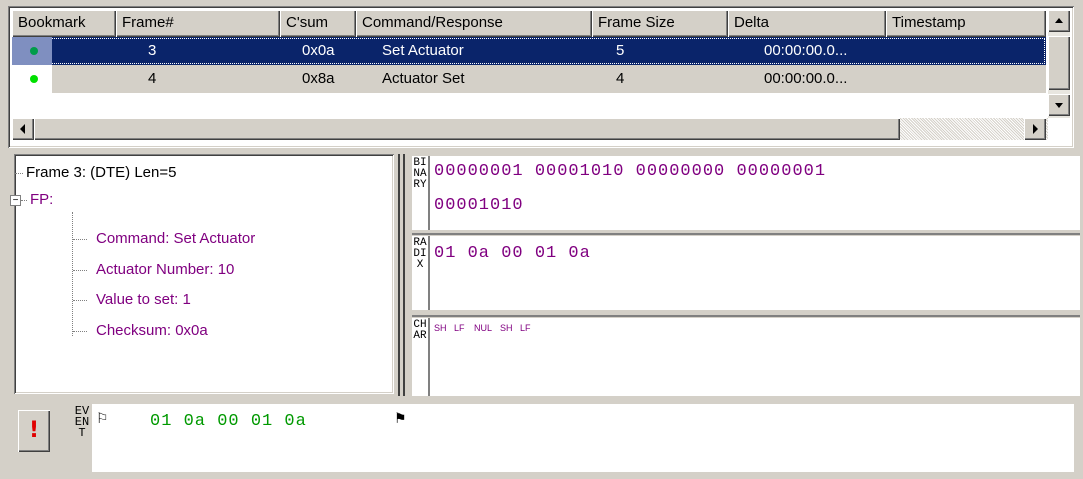 This screenshot has height=479, width=1083. What do you see at coordinates (175, 239) in the screenshot?
I see `tree-field-command: Command: Set Actuator` at bounding box center [175, 239].